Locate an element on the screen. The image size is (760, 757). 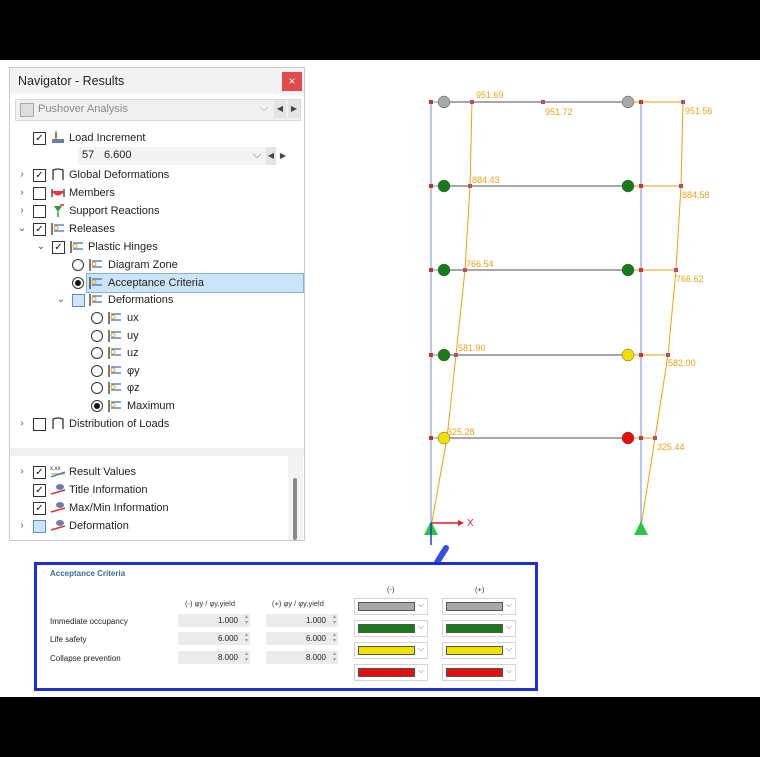
tree-item-members: › Members is located at coordinates (155, 193).